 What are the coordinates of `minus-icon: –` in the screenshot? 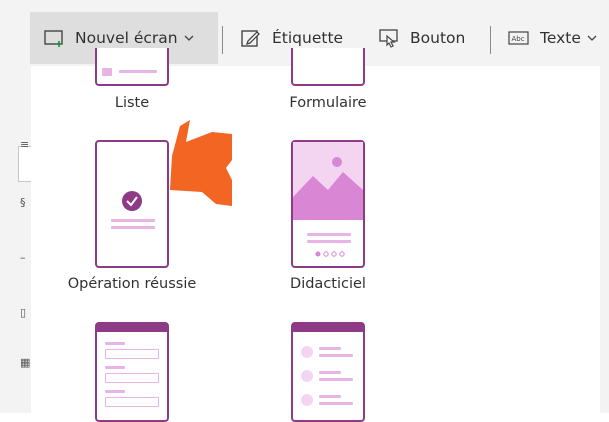 It's located at (23, 257).